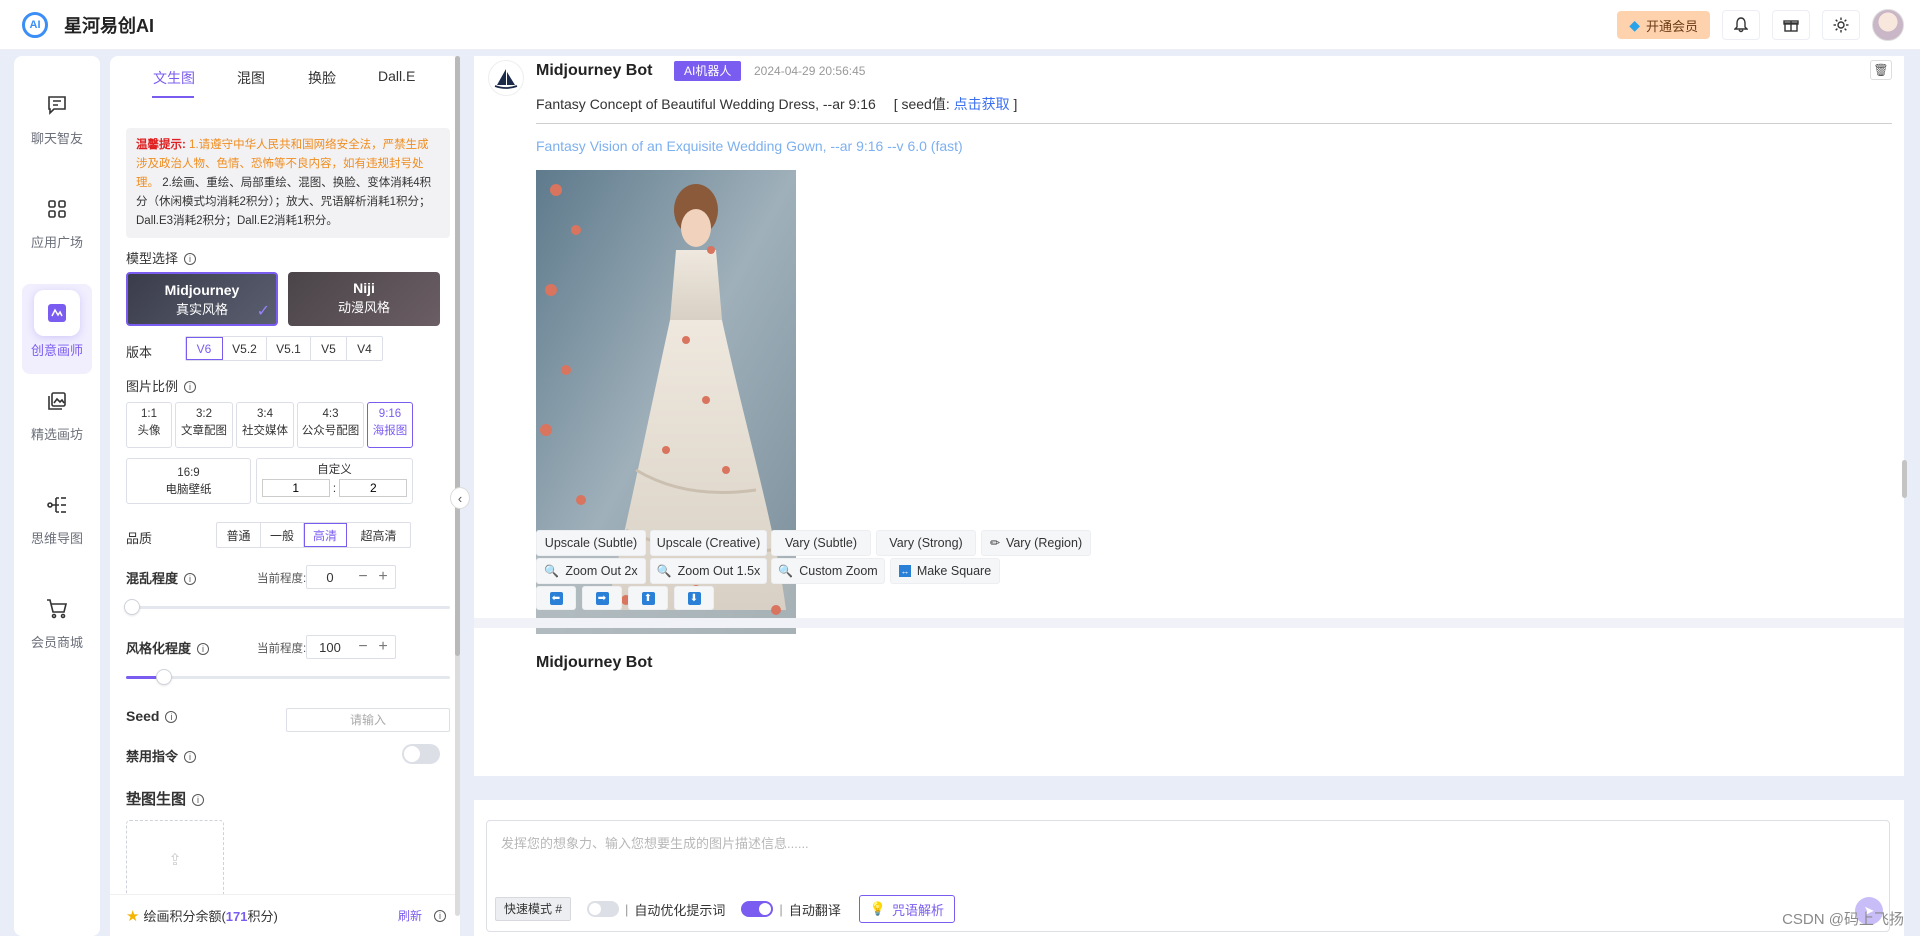  What do you see at coordinates (142, 677) in the screenshot?
I see `stylize-slider-fill` at bounding box center [142, 677].